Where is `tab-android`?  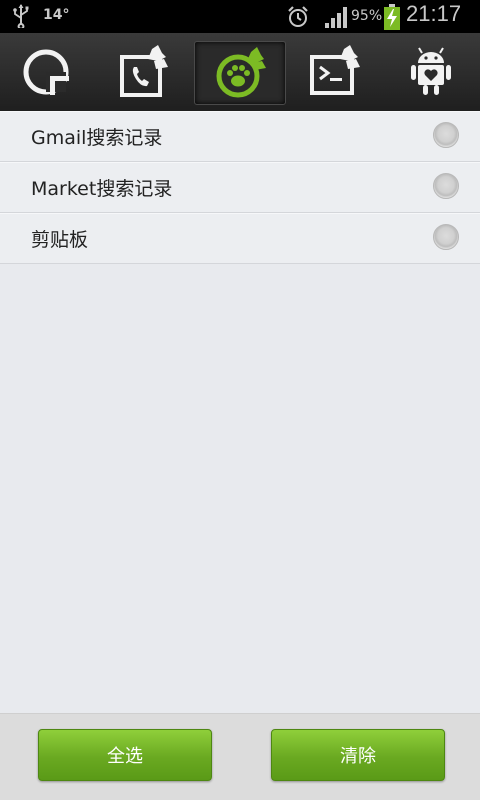
tab-android is located at coordinates (431, 72).